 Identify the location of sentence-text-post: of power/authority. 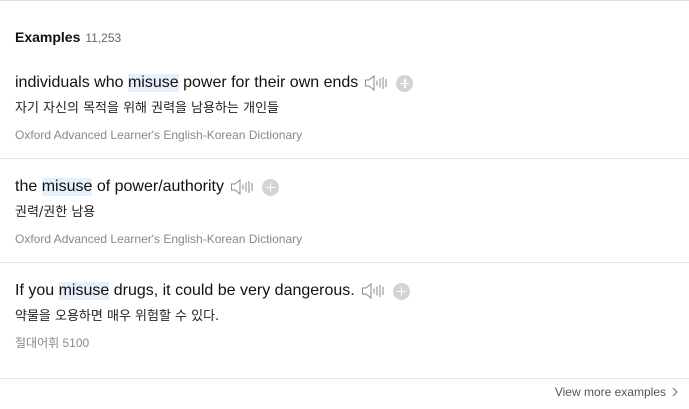
(158, 186).